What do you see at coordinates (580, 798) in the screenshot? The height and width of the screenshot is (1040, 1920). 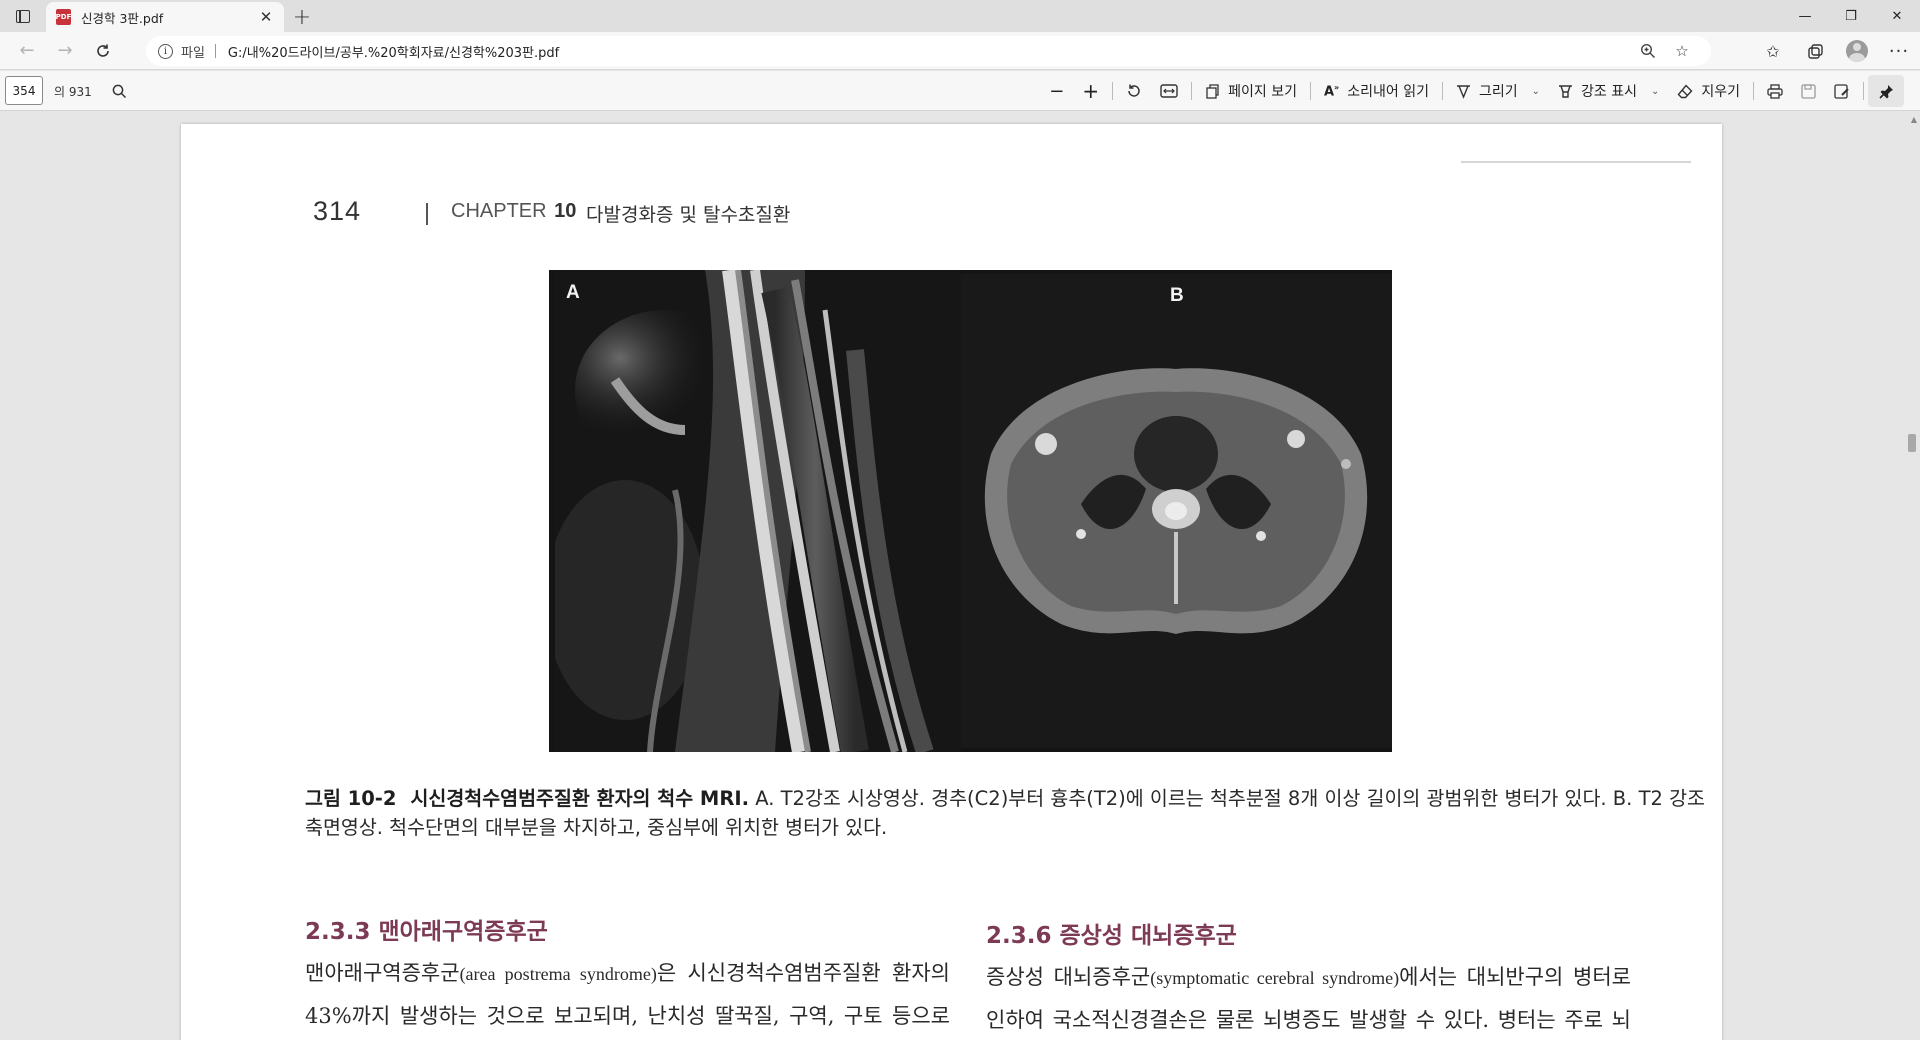 I see `figure-title: 시신경척수염범주질환 환자의 척수 MRI.` at bounding box center [580, 798].